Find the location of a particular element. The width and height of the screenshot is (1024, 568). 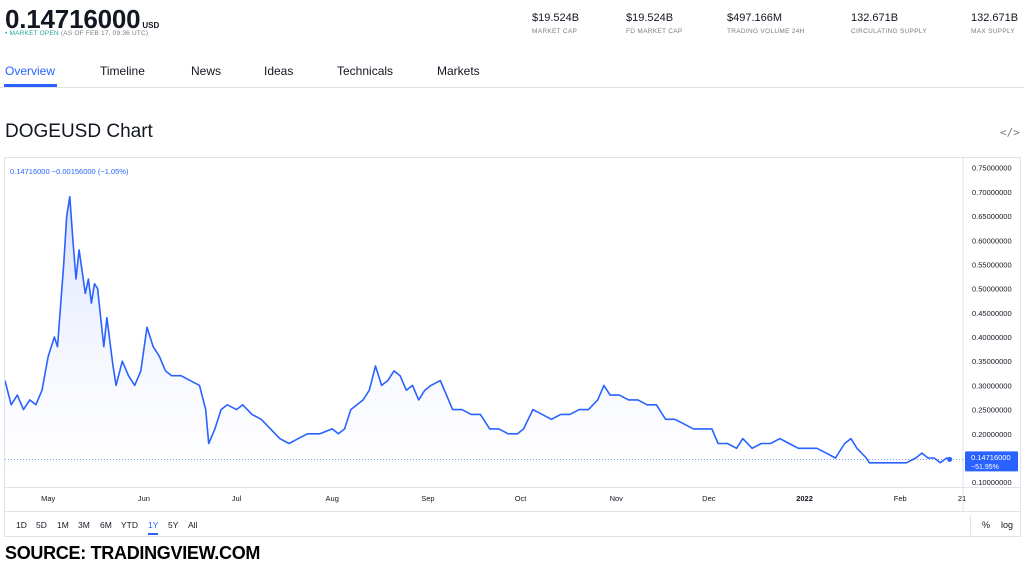

y-tick-label: 0.60000000 is located at coordinates (992, 240).